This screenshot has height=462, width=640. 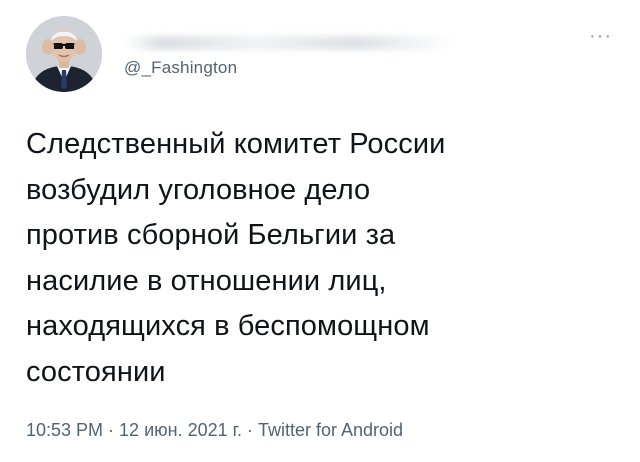 What do you see at coordinates (180, 68) in the screenshot?
I see `user-handle: @_Fashington` at bounding box center [180, 68].